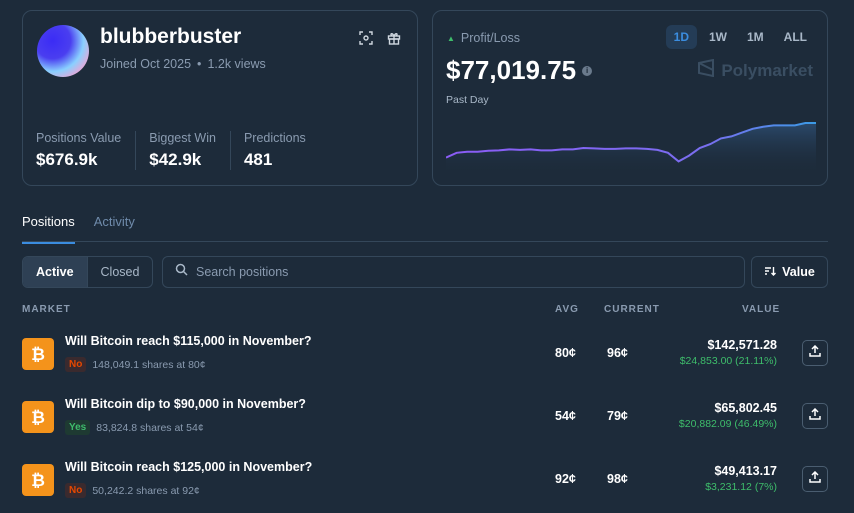  I want to click on username: blubberbuster, so click(171, 36).